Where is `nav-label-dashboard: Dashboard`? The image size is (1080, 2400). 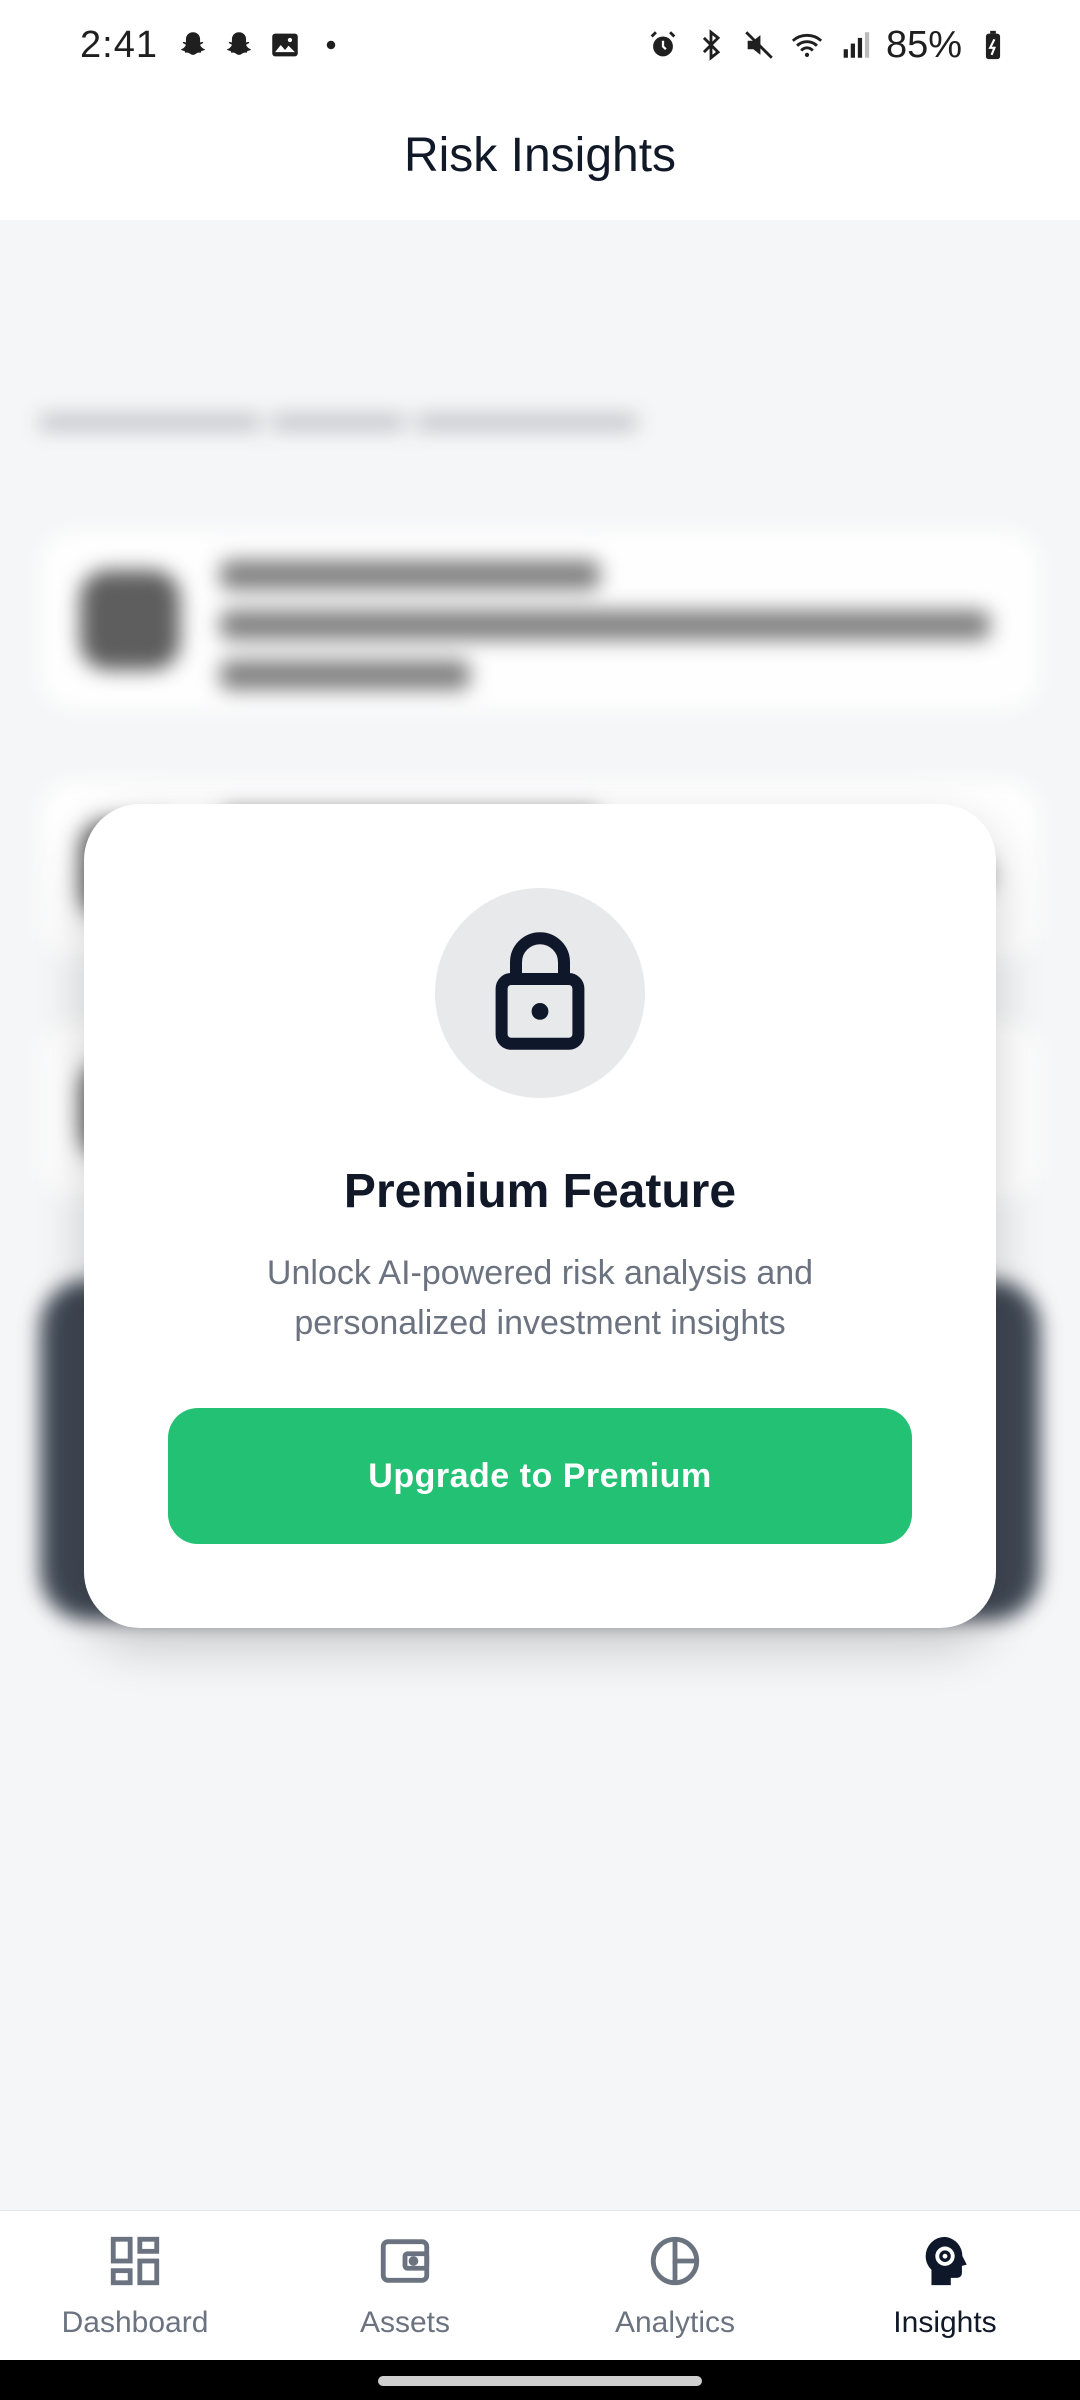 nav-label-dashboard: Dashboard is located at coordinates (135, 2322).